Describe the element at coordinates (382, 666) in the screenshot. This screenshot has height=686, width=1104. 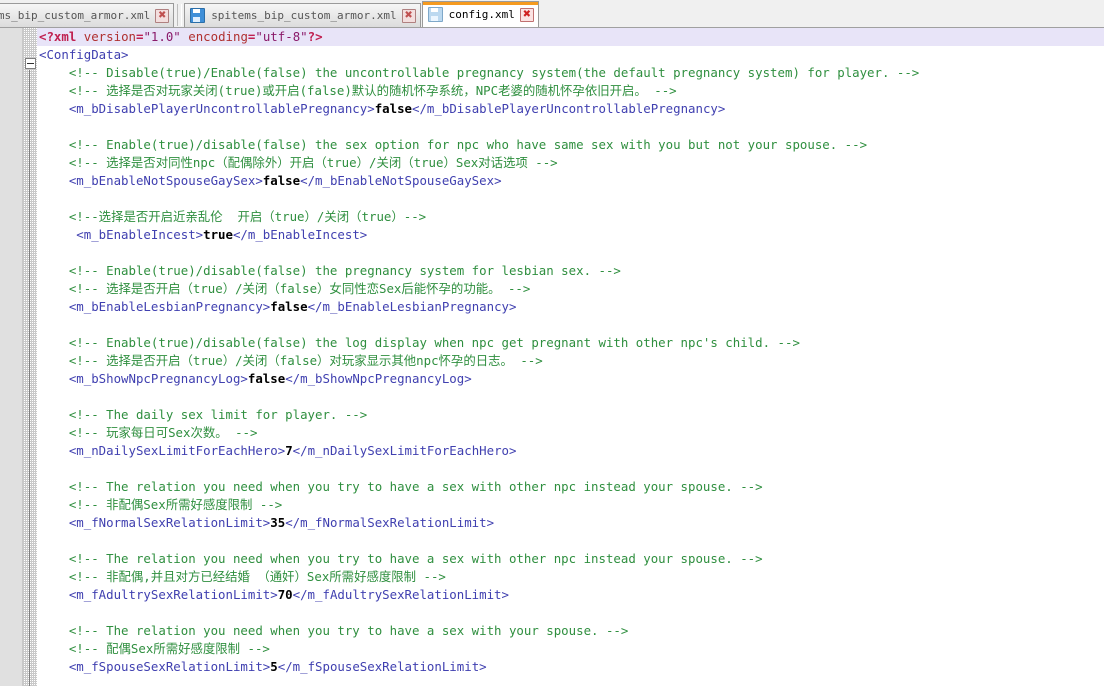
I see `code-token-tagnm: </m_fSpouseSexRelationLimit>` at that location.